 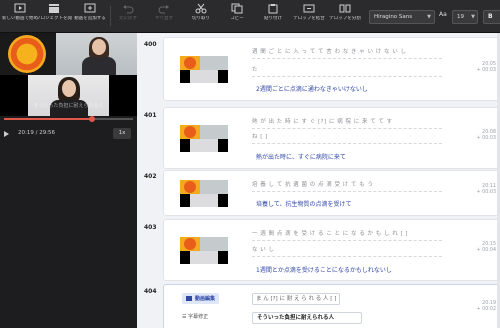 What do you see at coordinates (263, 249) in the screenshot?
I see `token-line: な い し` at bounding box center [263, 249].